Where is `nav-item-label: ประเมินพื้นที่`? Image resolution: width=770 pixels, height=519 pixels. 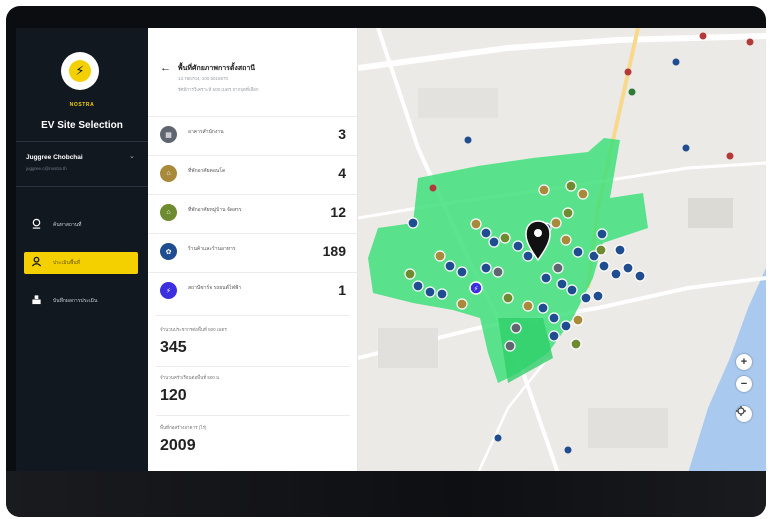
nav-item-label: ประเมินพื้นที่ is located at coordinates (66, 263).